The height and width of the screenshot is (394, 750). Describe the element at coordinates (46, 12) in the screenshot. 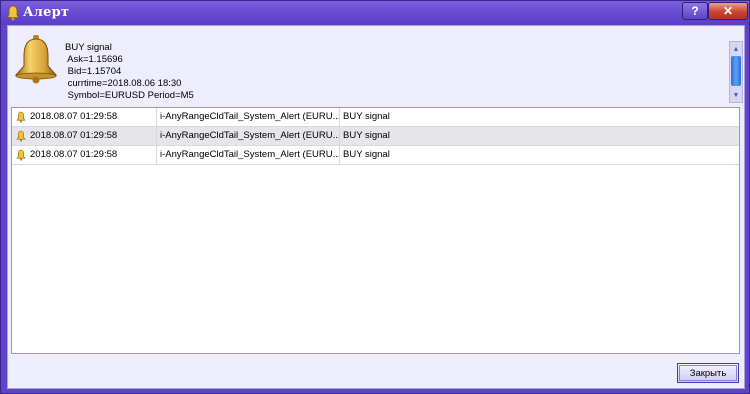

I see `window-title: Алерт` at that location.